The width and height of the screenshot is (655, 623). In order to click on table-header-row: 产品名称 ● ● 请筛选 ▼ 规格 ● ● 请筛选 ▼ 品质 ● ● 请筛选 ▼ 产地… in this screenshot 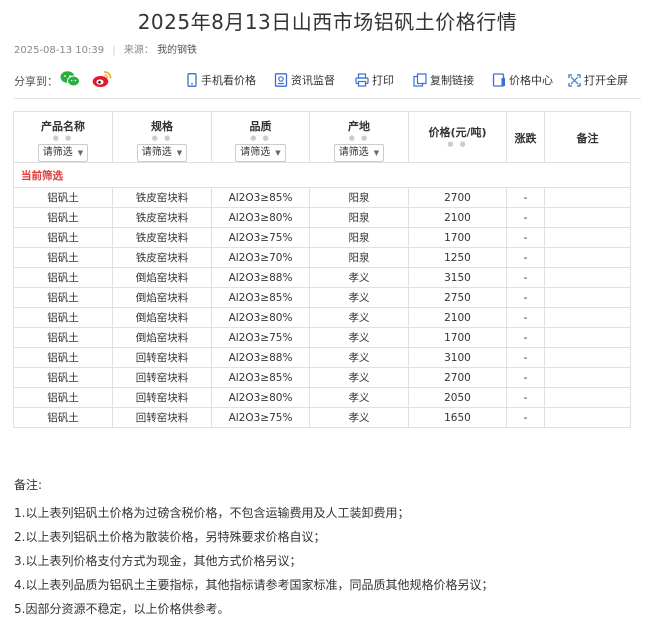, I will do `click(322, 137)`.